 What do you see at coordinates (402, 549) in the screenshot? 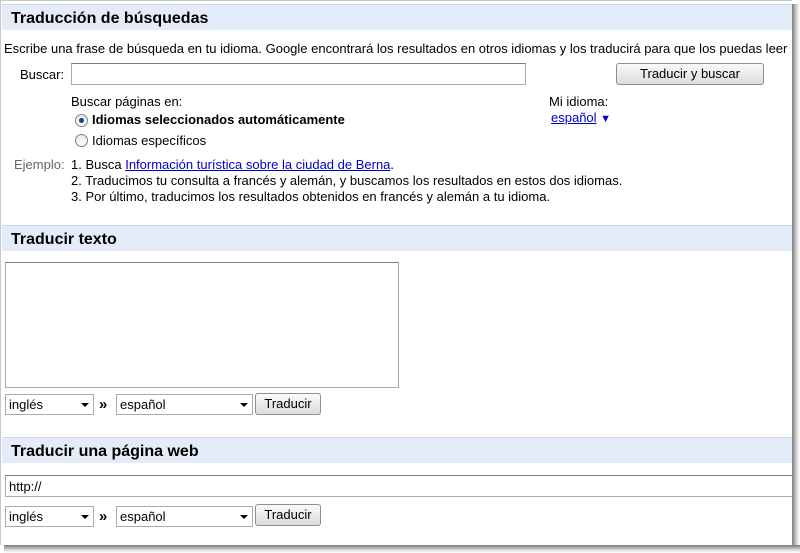
I see `window-shadow-bottom` at bounding box center [402, 549].